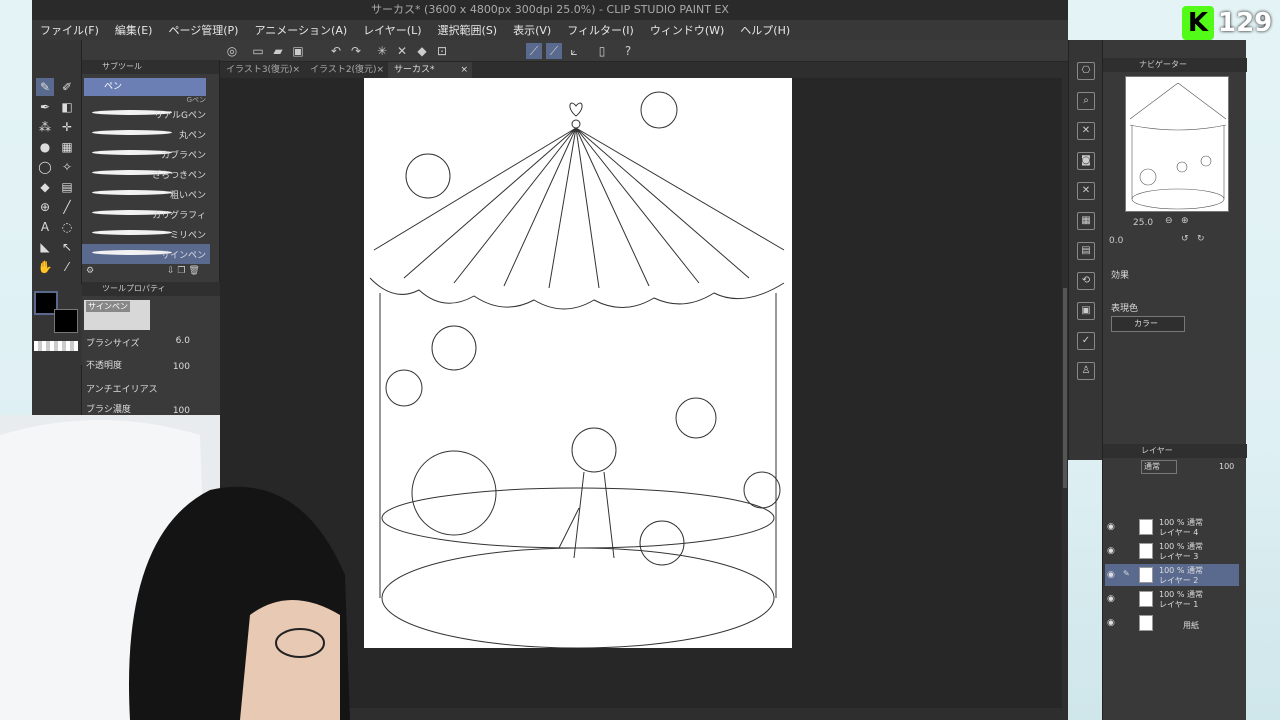 Image resolution: width=1280 pixels, height=720 pixels. What do you see at coordinates (1086, 71) in the screenshot?
I see `navigator-icon: ⎔` at bounding box center [1086, 71].